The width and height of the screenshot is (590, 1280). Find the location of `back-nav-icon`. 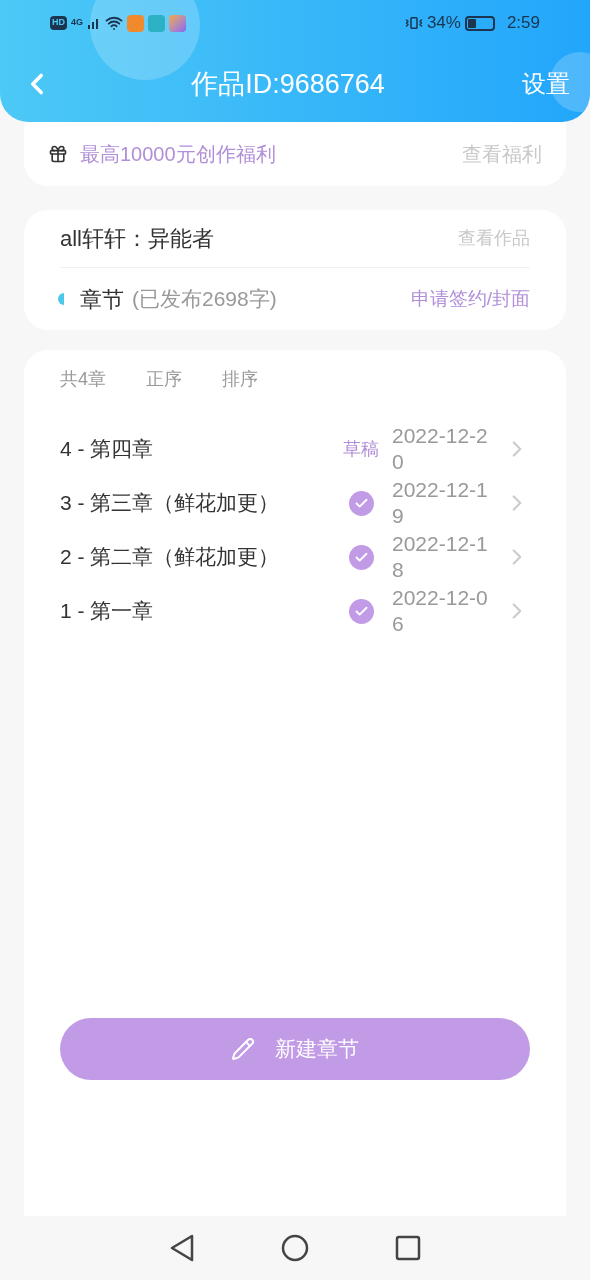

back-nav-icon is located at coordinates (182, 1248).